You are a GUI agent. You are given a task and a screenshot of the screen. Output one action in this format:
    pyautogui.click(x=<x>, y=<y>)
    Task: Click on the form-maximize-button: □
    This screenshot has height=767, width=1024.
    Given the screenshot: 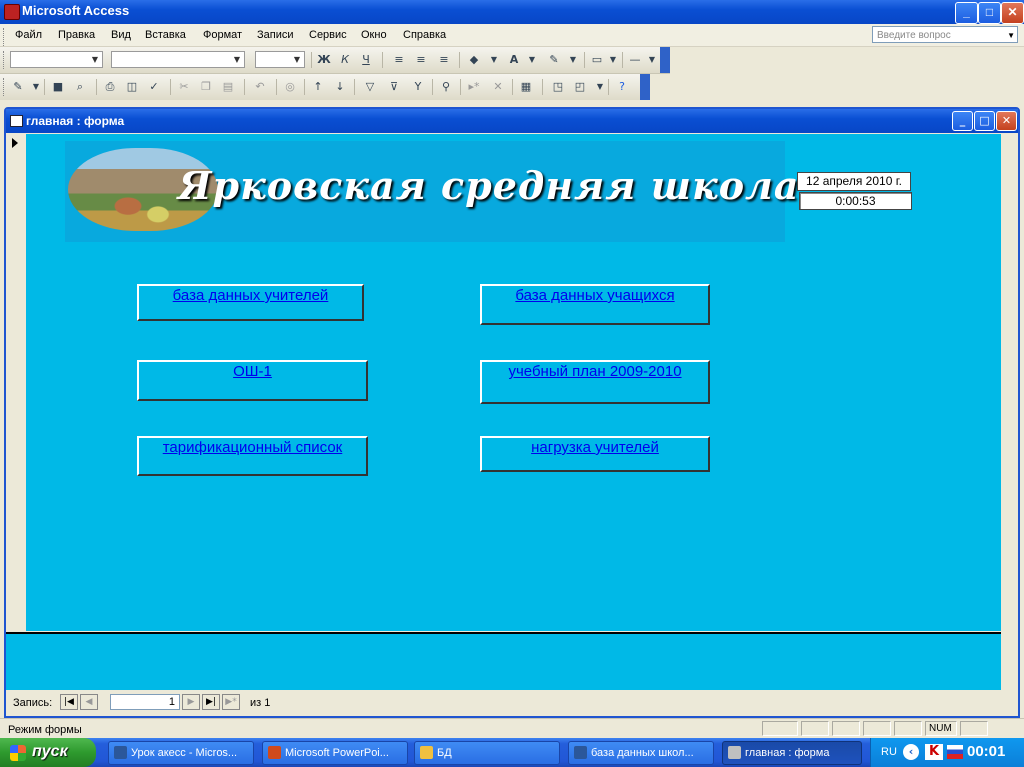 What is the action you would take?
    pyautogui.click(x=984, y=121)
    